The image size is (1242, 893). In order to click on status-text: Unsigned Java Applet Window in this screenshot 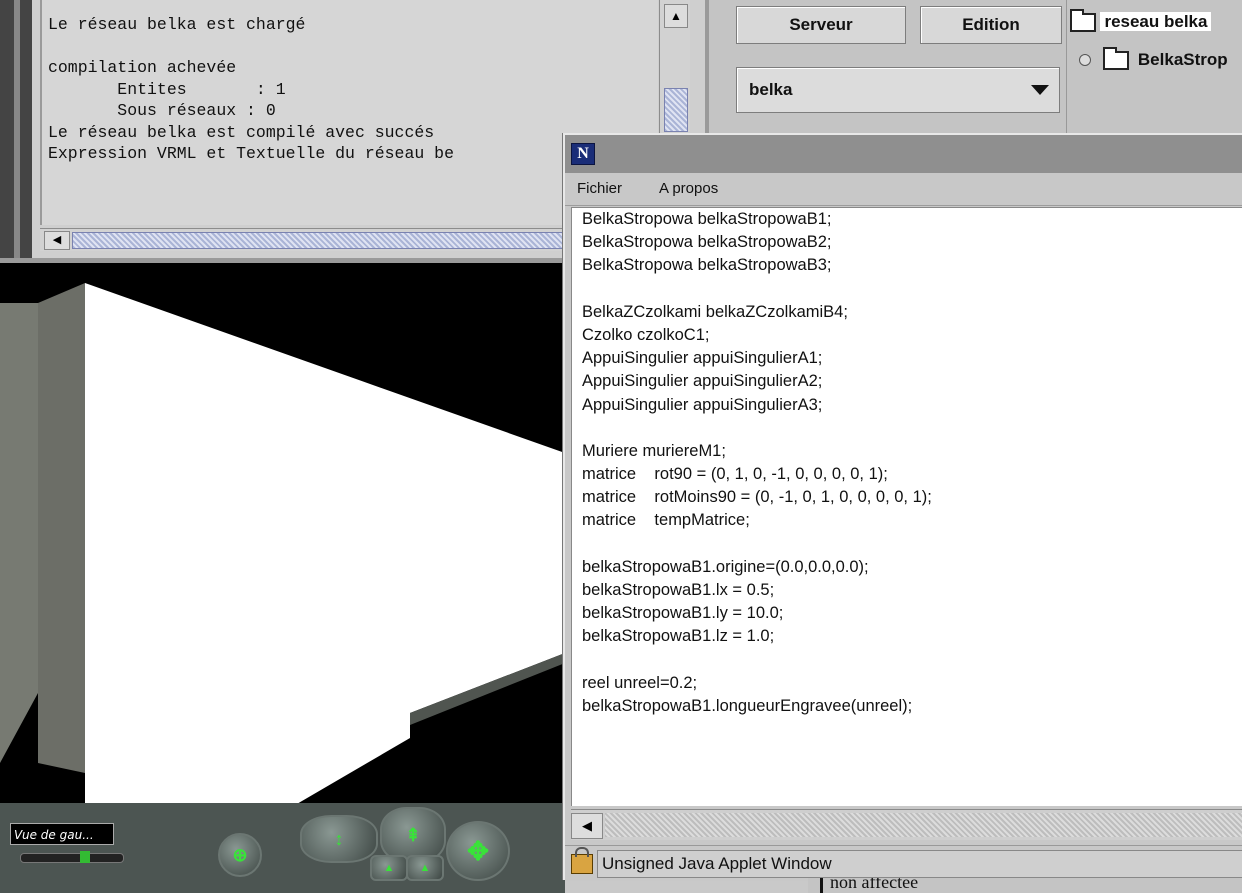, I will do `click(919, 864)`.